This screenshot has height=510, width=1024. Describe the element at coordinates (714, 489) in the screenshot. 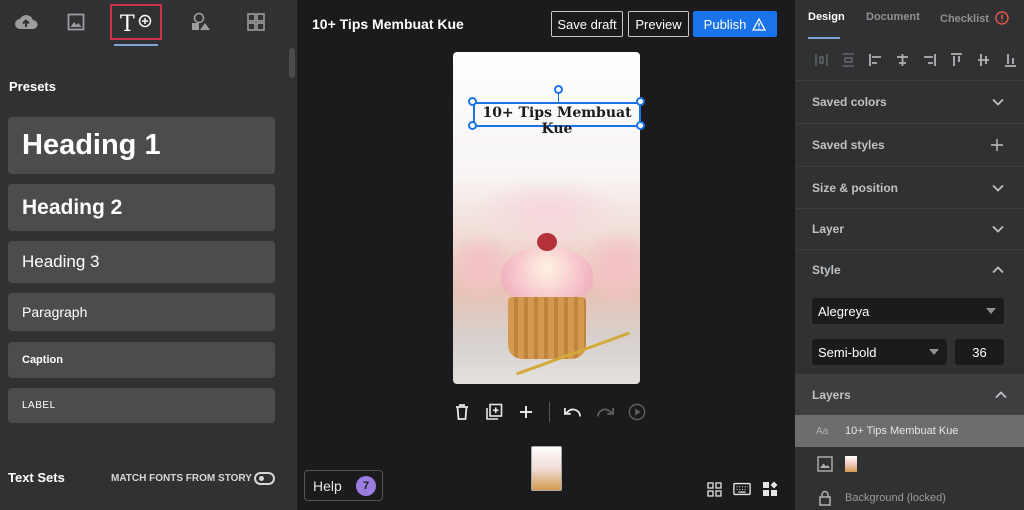

I see `grid-view-button` at that location.